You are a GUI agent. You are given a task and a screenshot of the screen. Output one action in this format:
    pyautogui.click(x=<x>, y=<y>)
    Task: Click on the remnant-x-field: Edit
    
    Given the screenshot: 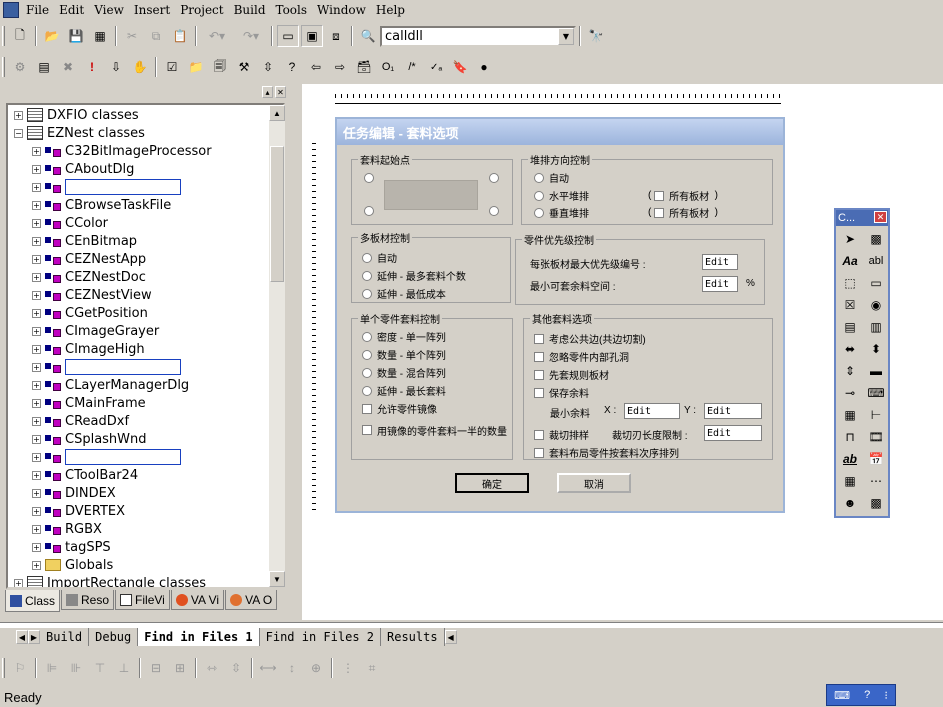 What is the action you would take?
    pyautogui.click(x=652, y=411)
    